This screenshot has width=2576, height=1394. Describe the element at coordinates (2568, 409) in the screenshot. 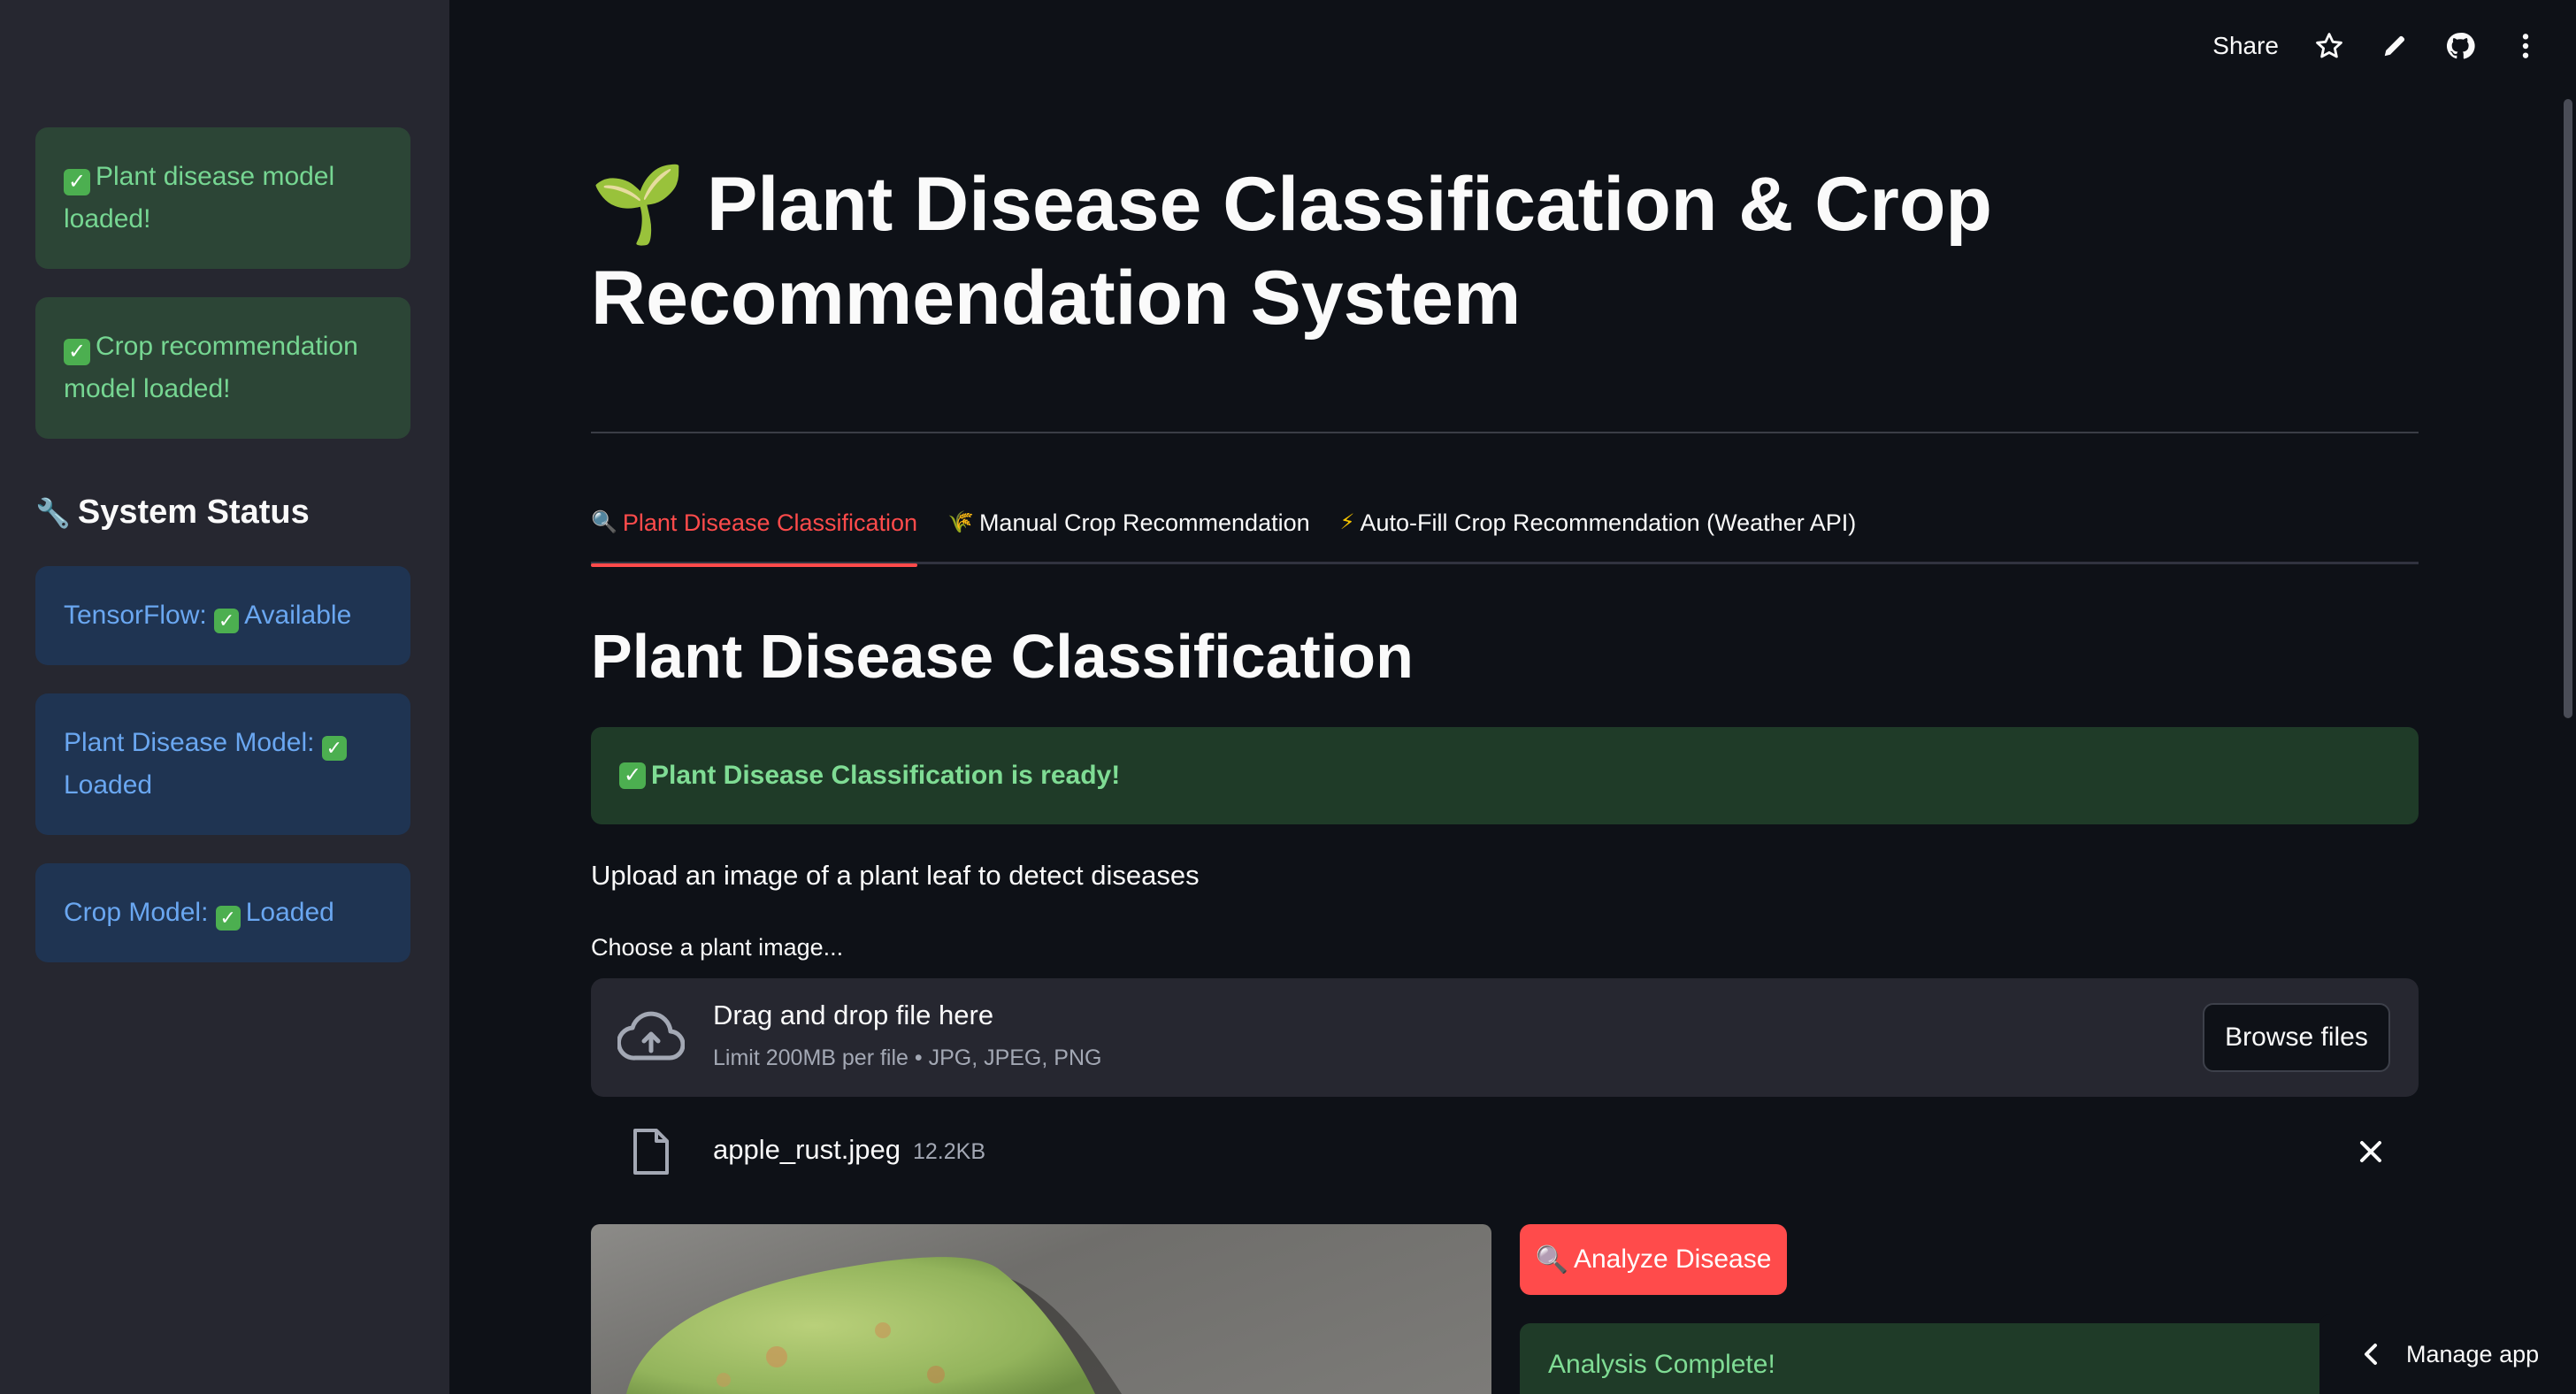

I see `main-scrollbar` at that location.